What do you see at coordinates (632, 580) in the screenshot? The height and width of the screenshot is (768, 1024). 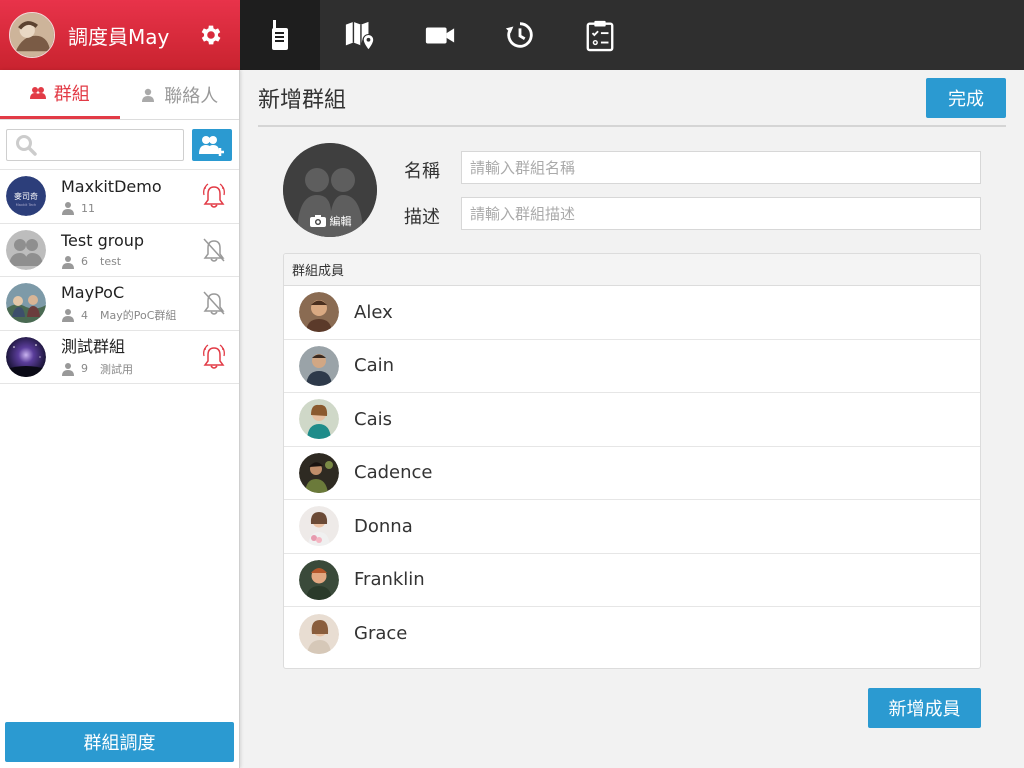 I see `member-row: Franklin` at bounding box center [632, 580].